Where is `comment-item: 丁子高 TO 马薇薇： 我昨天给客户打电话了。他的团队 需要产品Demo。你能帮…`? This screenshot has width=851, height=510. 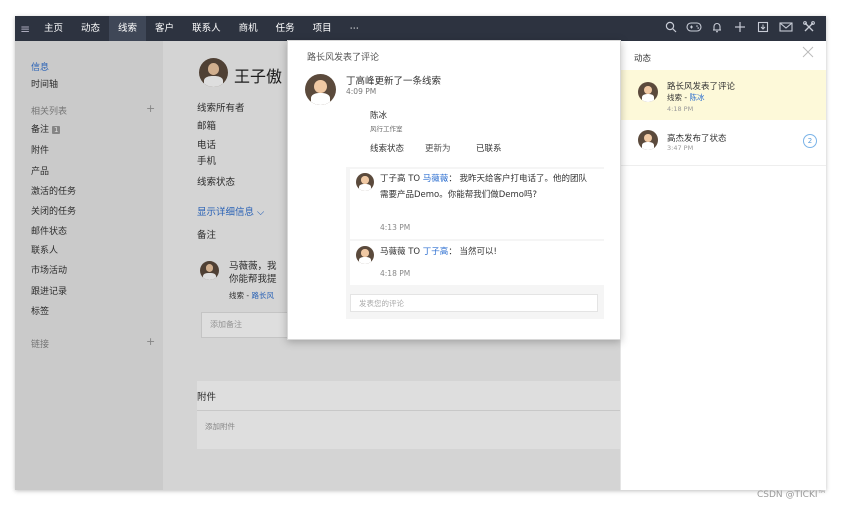 comment-item: 丁子高 TO 马薇薇： 我昨天给客户打电话了。他的团队 需要产品Demo。你能帮… is located at coordinates (477, 204).